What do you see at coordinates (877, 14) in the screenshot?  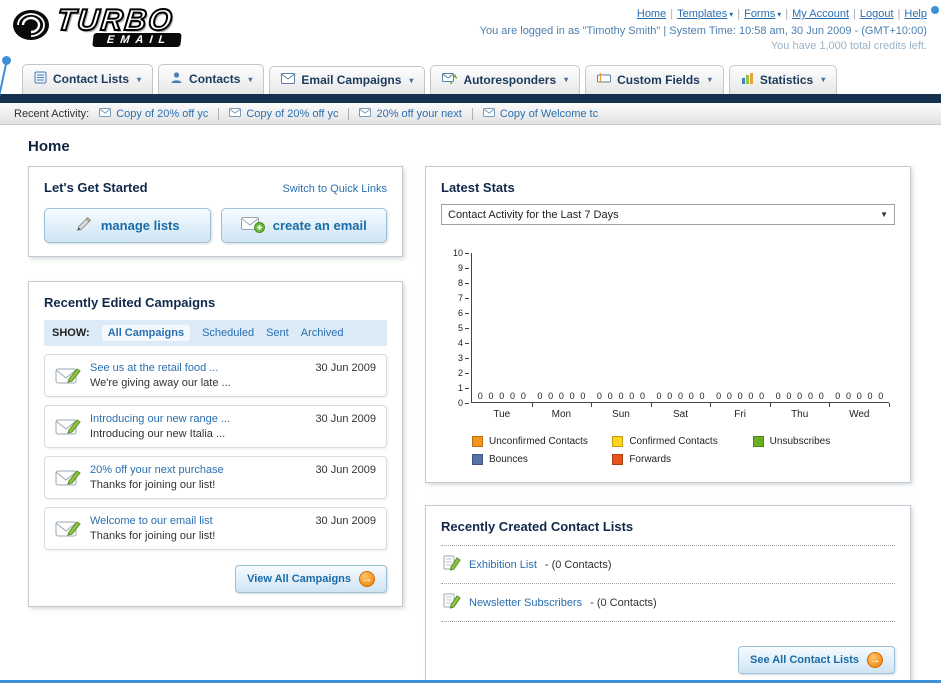 I see `top-link-logout: Logout` at bounding box center [877, 14].